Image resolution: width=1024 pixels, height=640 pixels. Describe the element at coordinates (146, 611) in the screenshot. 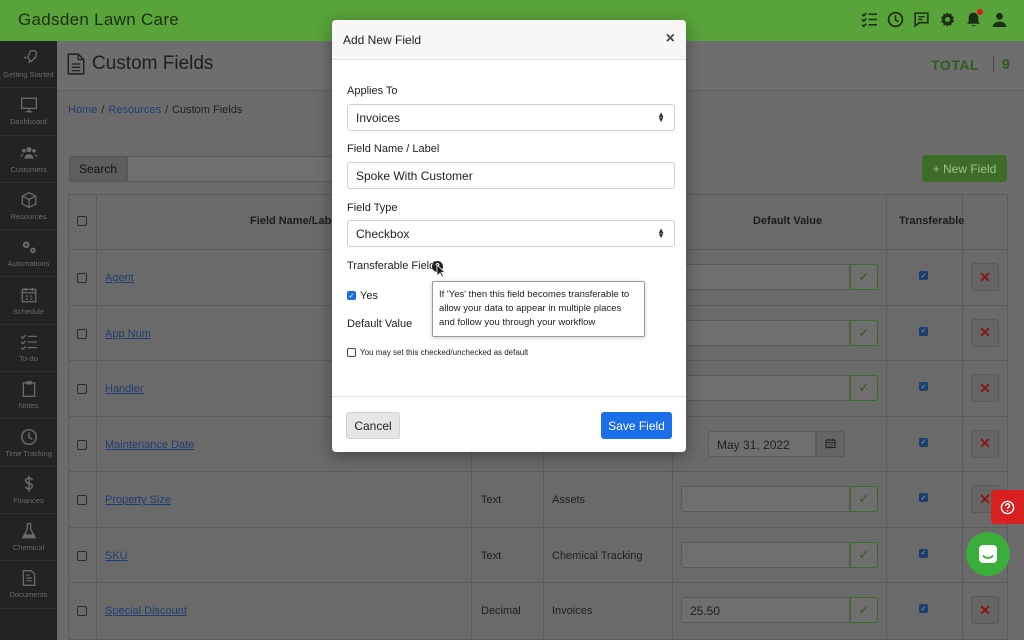

I see `field-name-link: Special Discount` at that location.